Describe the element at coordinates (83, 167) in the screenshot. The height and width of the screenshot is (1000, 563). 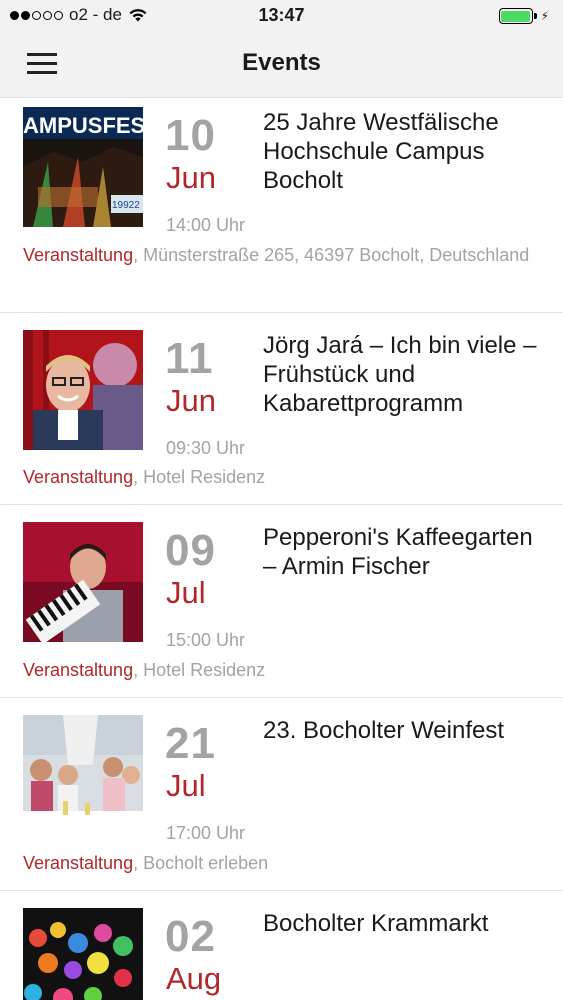
I see `event-image: AMPUSFES 19922` at that location.